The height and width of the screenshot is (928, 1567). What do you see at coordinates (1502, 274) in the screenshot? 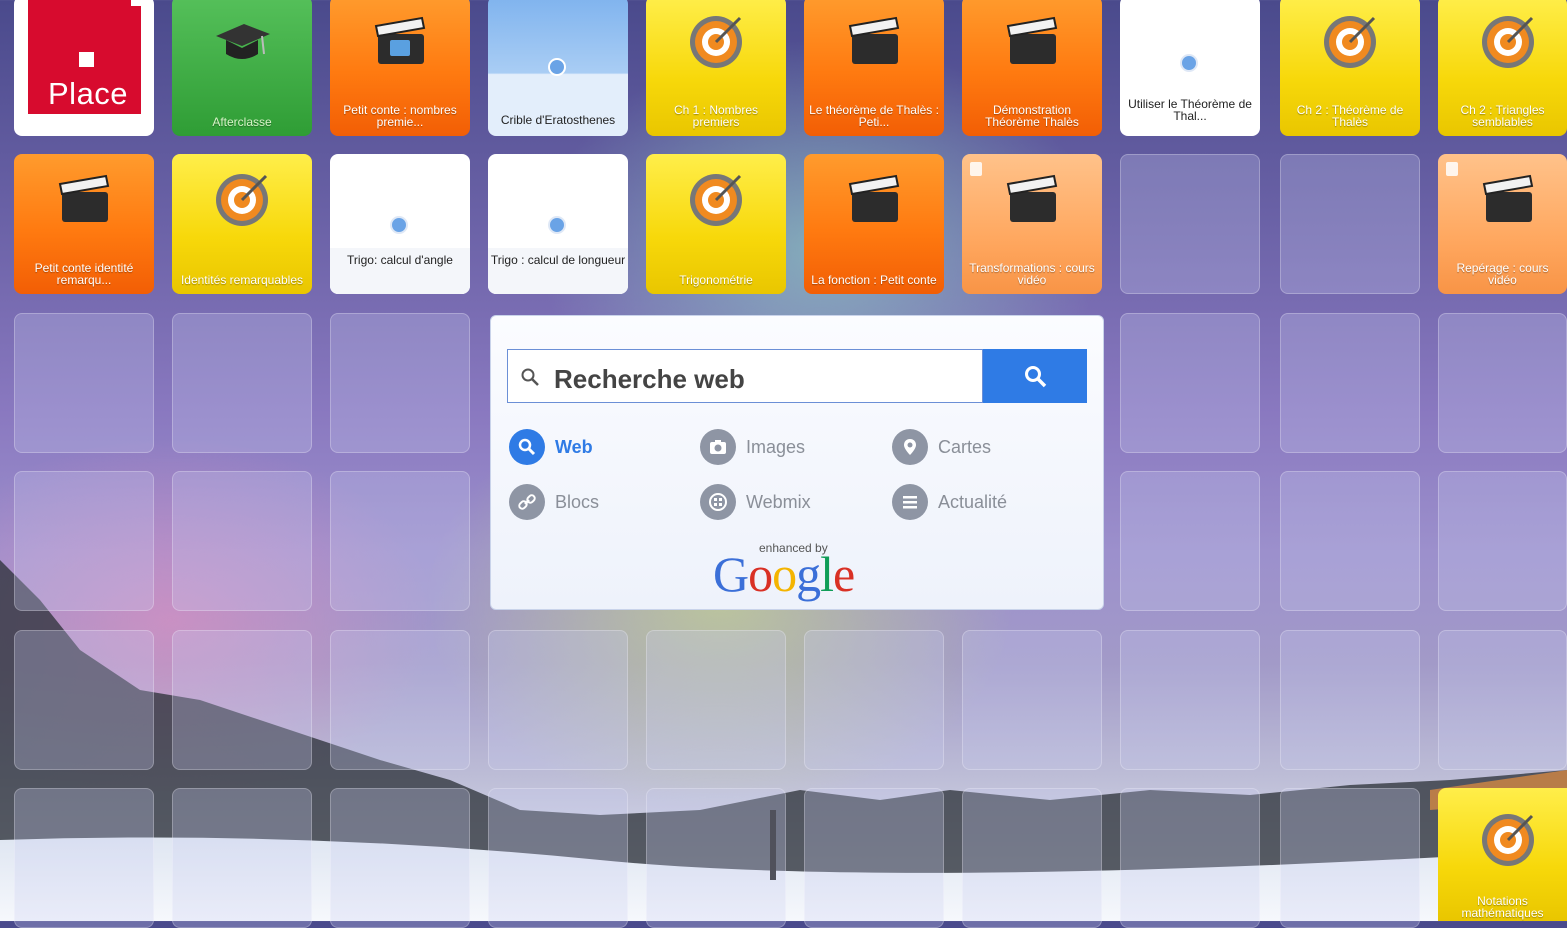
I see `tile-label: Repérage : cours vidéo` at bounding box center [1502, 274].